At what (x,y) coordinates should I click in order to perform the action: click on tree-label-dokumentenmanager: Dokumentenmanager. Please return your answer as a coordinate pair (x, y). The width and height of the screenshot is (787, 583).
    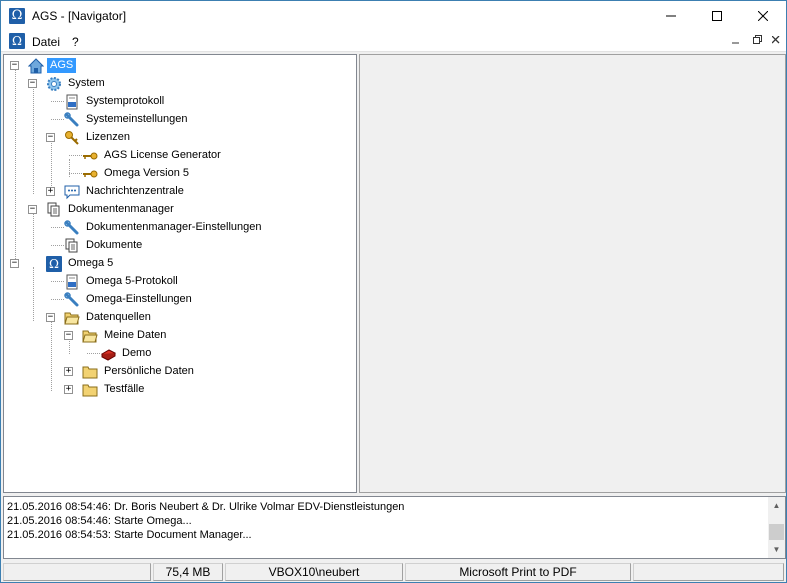
    Looking at the image, I should click on (121, 209).